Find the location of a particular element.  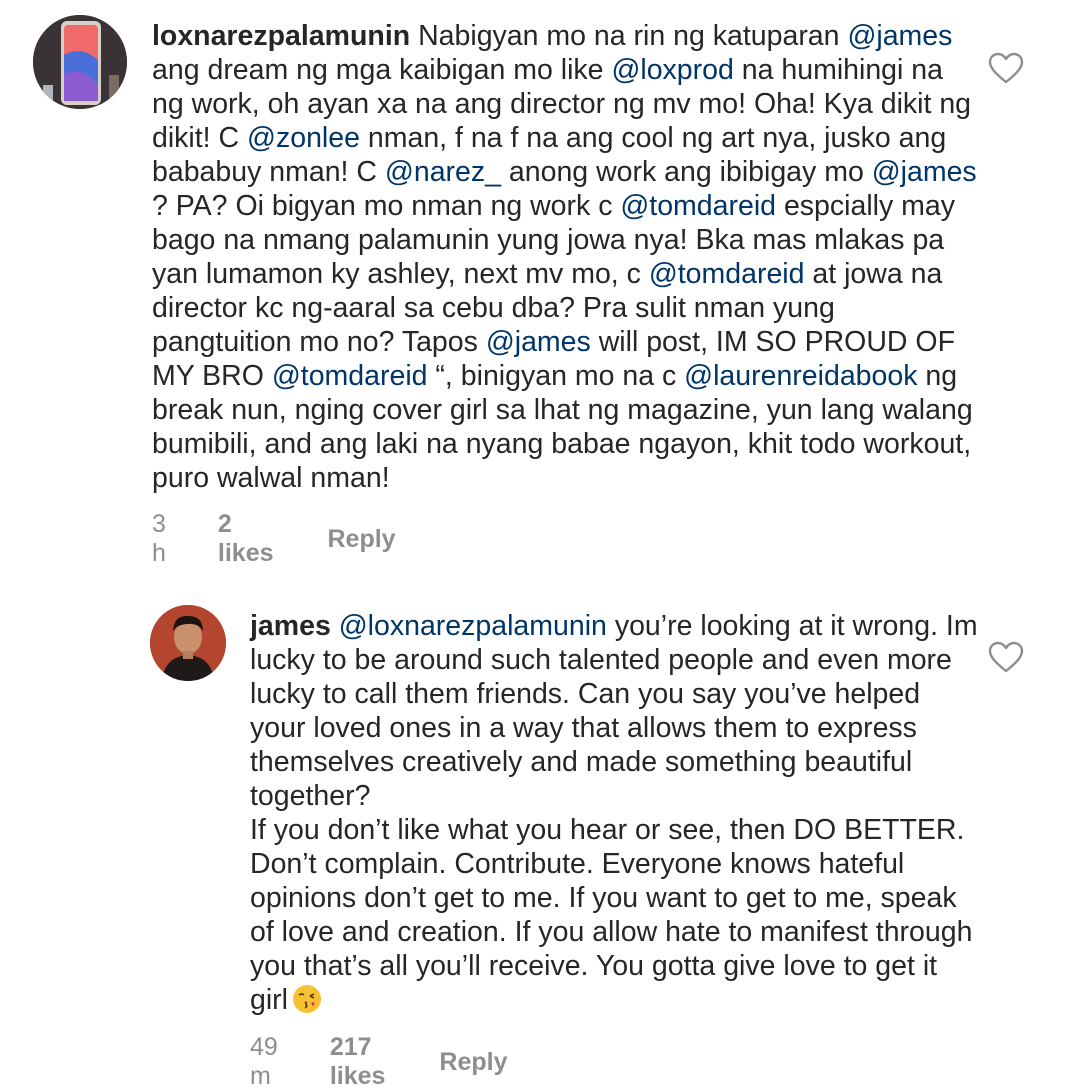

mention-link: @loxnarezpalamunin is located at coordinates (473, 626).